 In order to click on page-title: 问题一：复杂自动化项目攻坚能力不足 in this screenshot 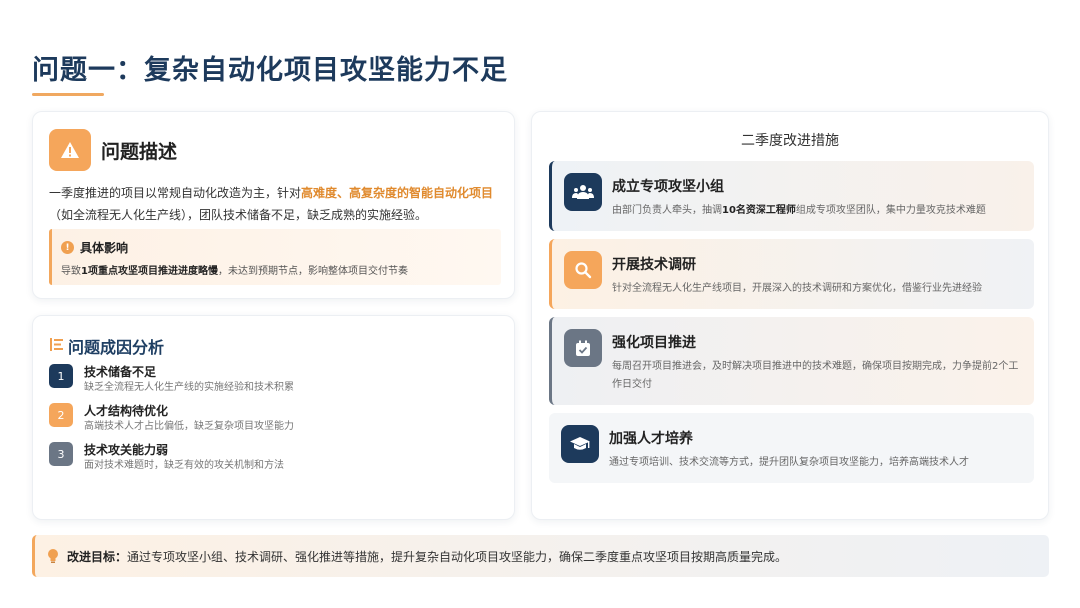, I will do `click(270, 70)`.